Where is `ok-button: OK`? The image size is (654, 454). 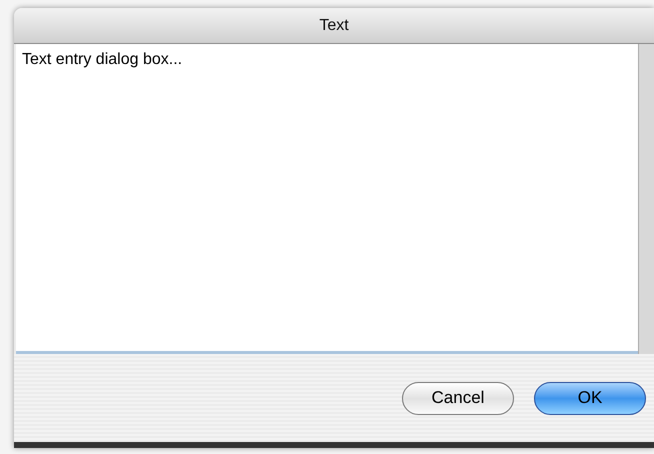 ok-button: OK is located at coordinates (590, 398).